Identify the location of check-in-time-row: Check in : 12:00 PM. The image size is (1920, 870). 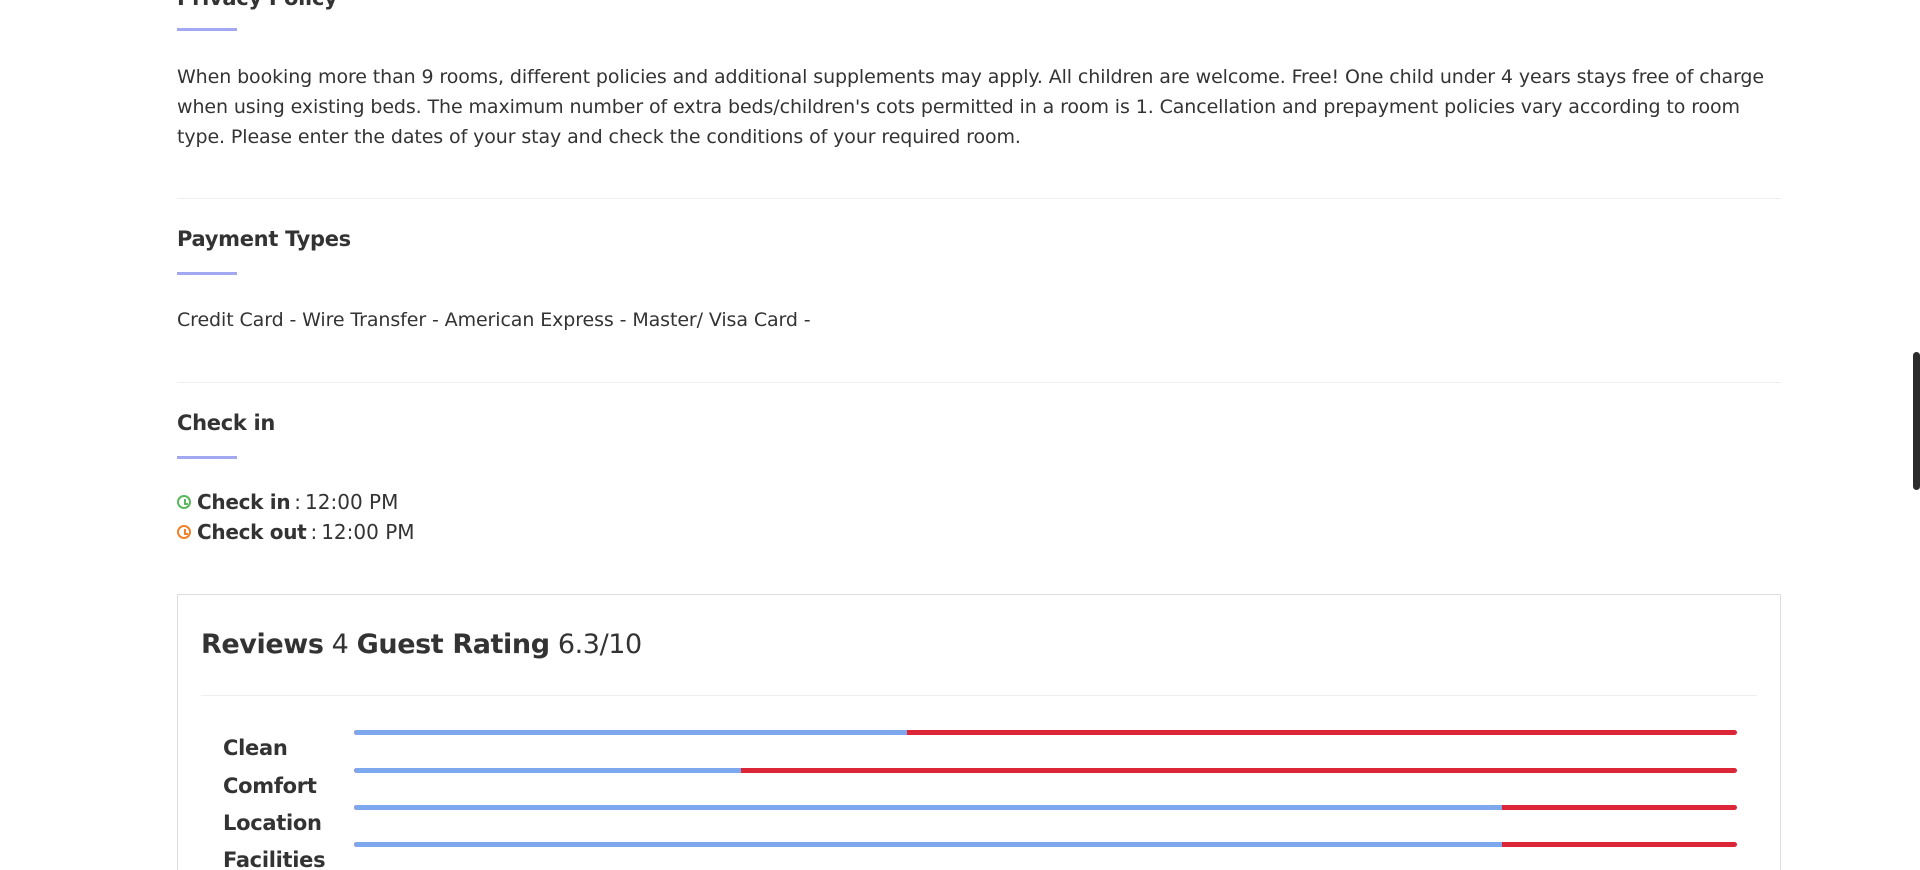
(287, 502).